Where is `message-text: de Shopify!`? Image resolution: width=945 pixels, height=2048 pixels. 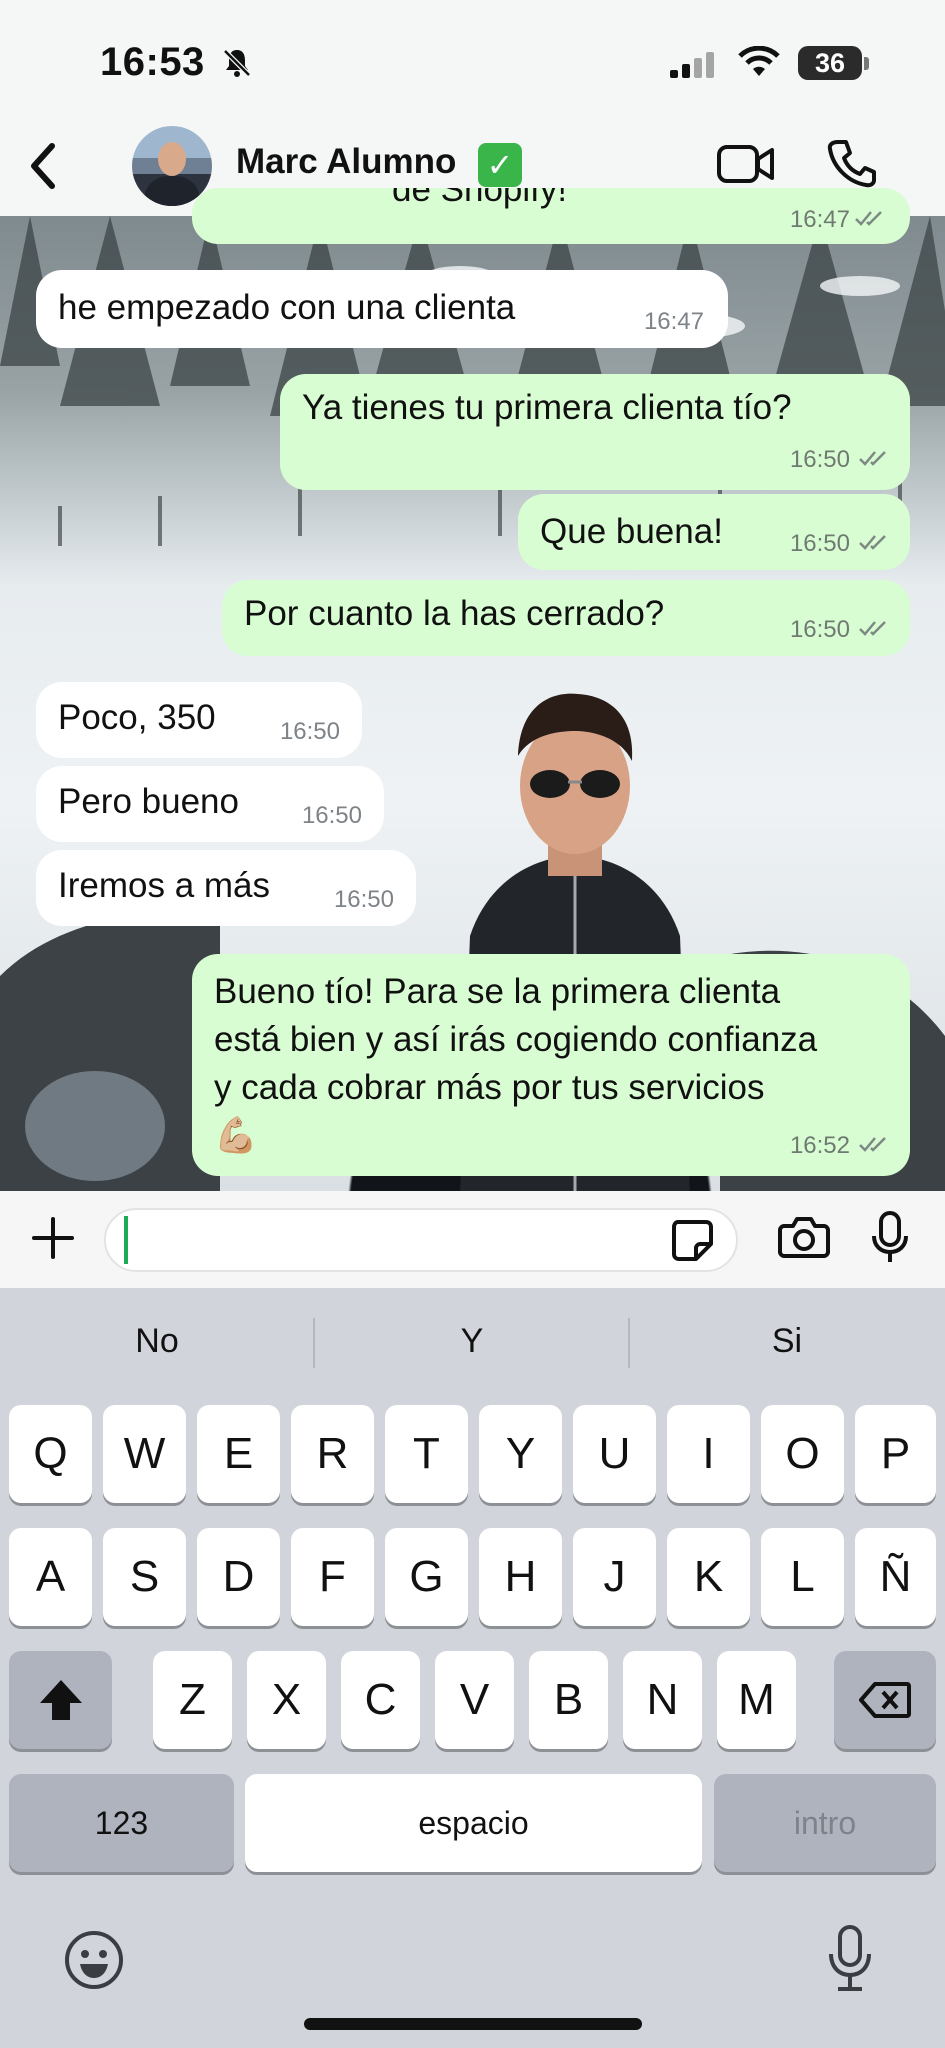
message-text: de Shopify! is located at coordinates (480, 198).